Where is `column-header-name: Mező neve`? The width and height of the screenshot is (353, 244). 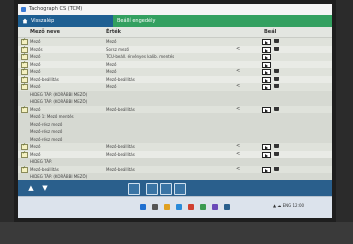 column-header-name: Mező neve is located at coordinates (45, 32).